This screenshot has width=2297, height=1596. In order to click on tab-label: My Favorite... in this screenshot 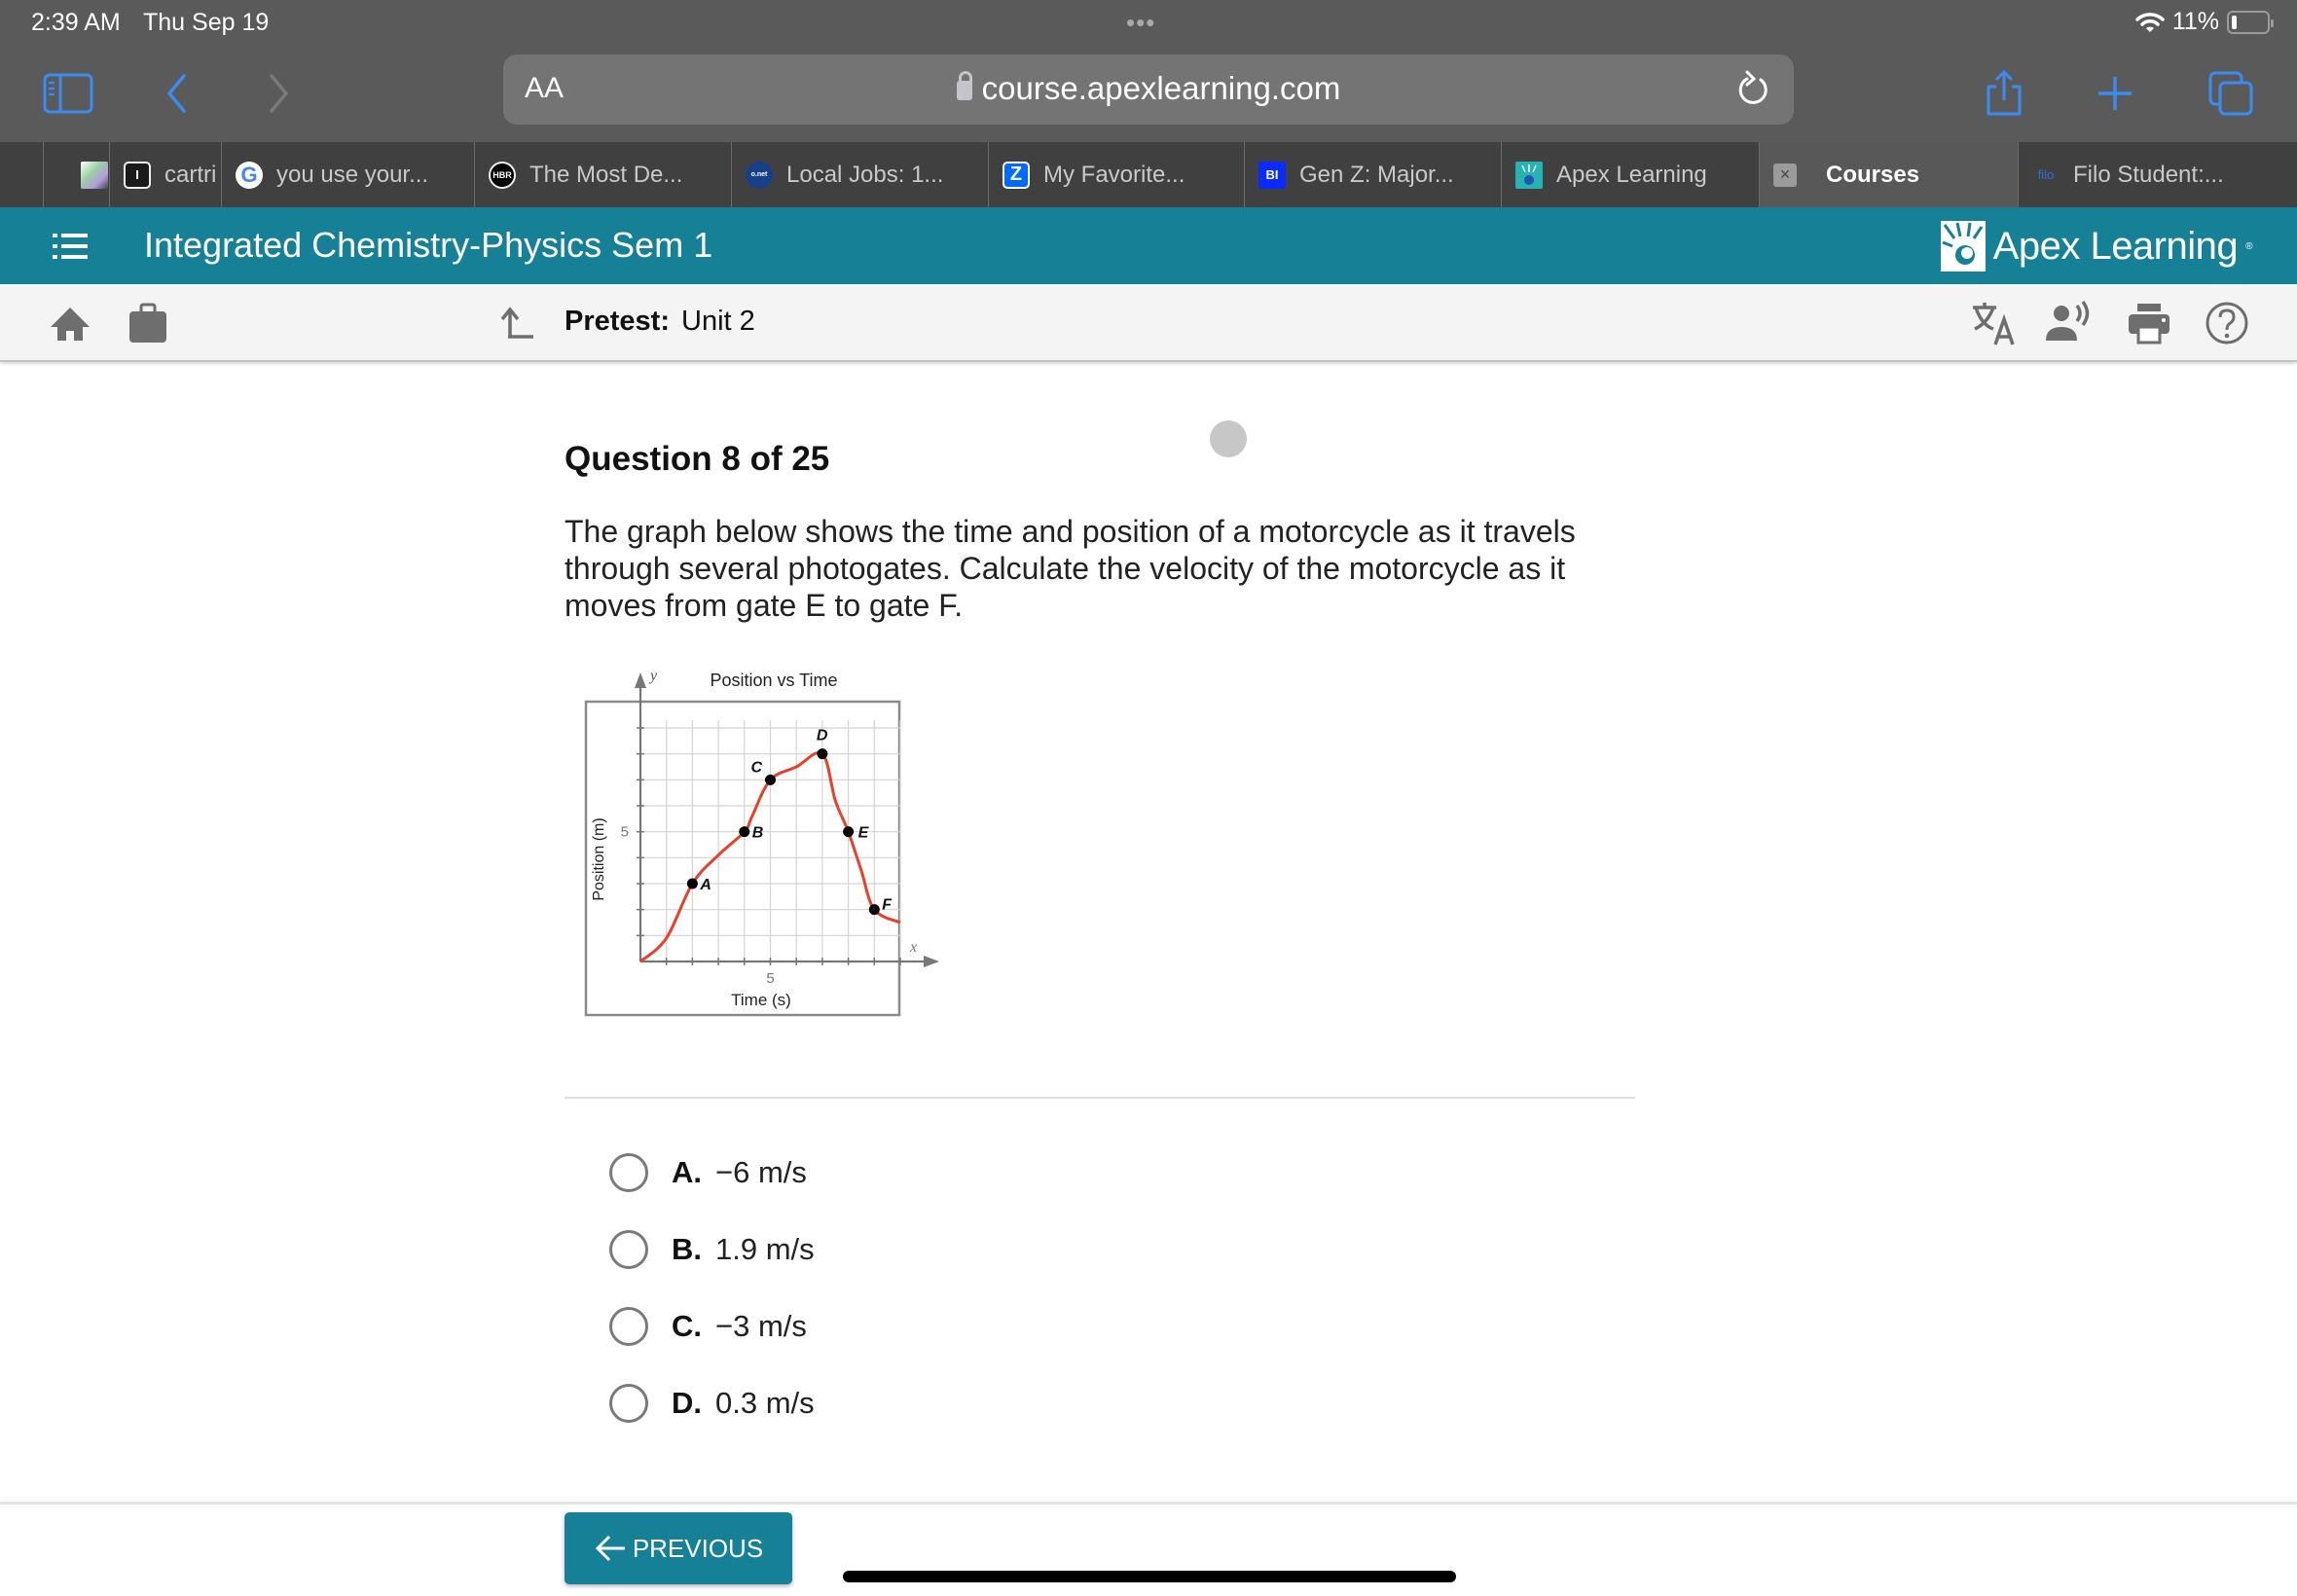, I will do `click(1114, 174)`.